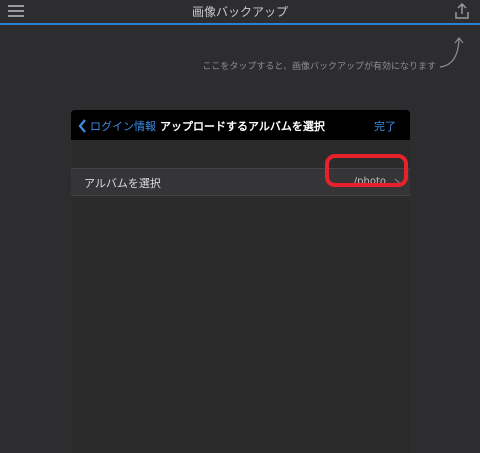 This screenshot has height=453, width=480. Describe the element at coordinates (451, 52) in the screenshot. I see `curved-arrow-icon` at that location.